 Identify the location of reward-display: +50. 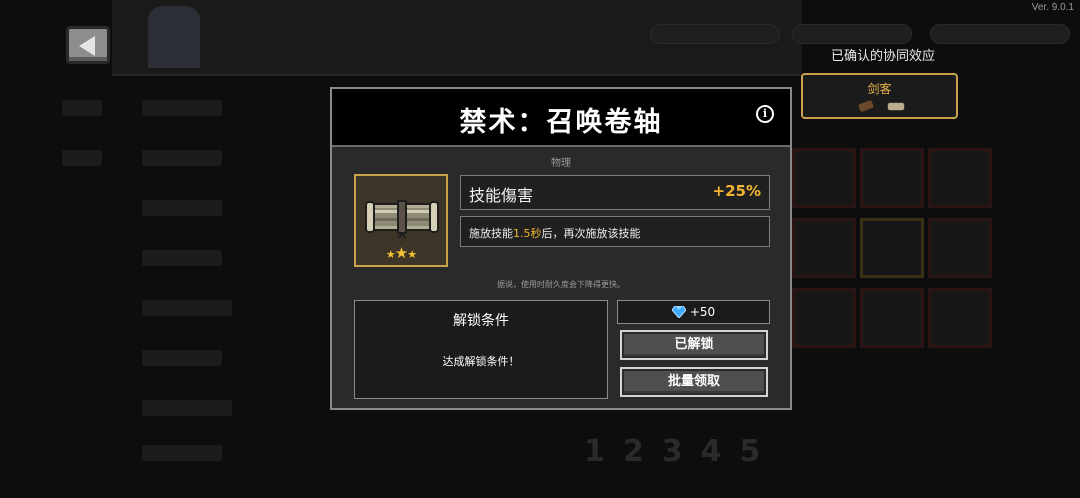
(693, 312).